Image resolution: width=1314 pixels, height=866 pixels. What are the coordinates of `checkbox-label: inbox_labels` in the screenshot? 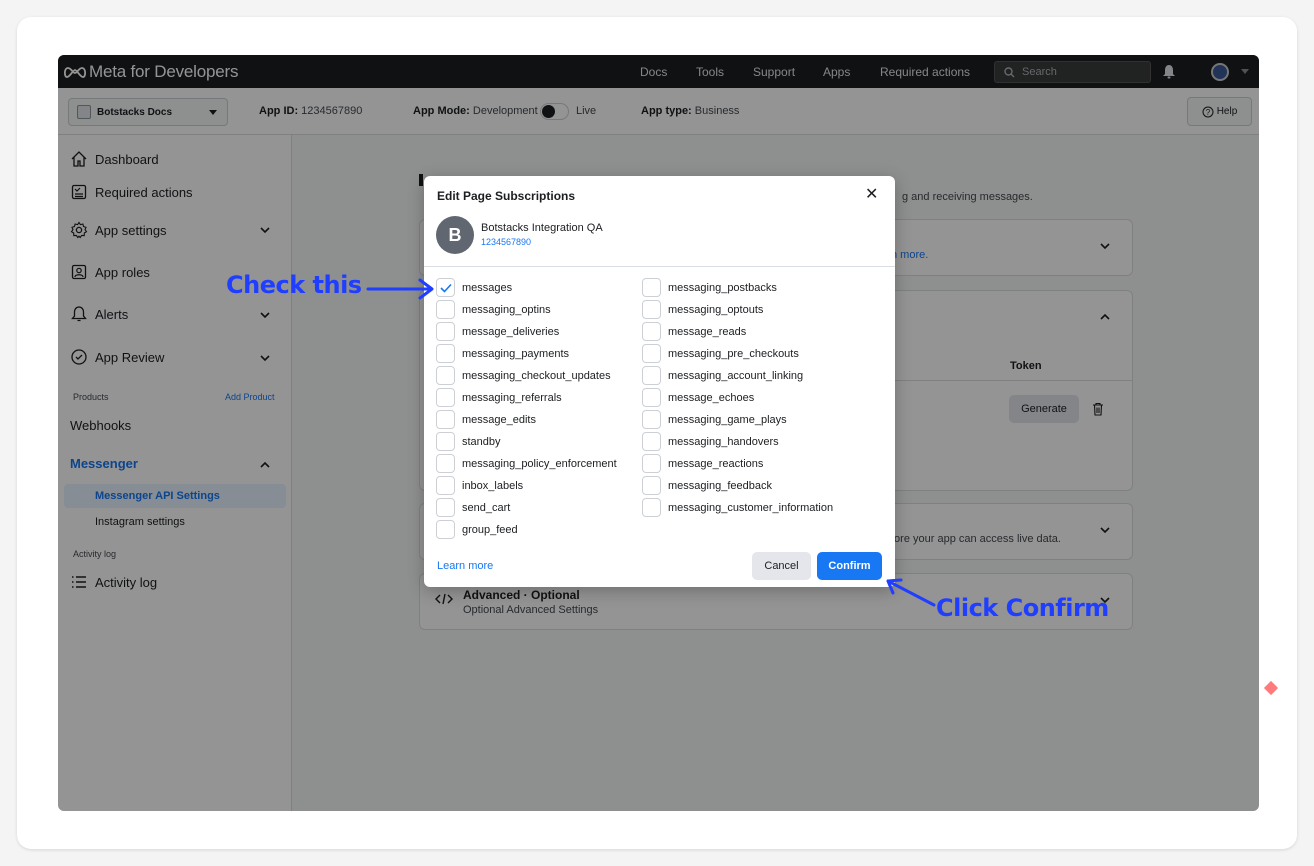 It's located at (493, 485).